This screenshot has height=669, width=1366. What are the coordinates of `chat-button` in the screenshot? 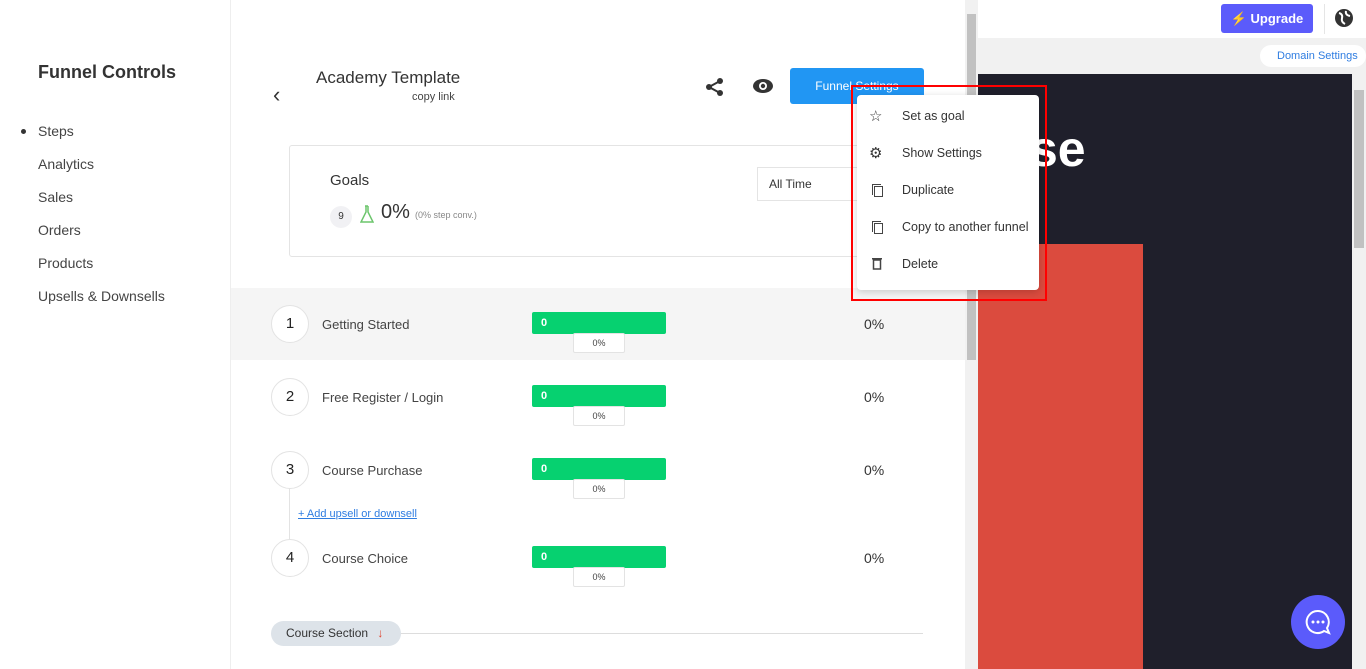 It's located at (1318, 622).